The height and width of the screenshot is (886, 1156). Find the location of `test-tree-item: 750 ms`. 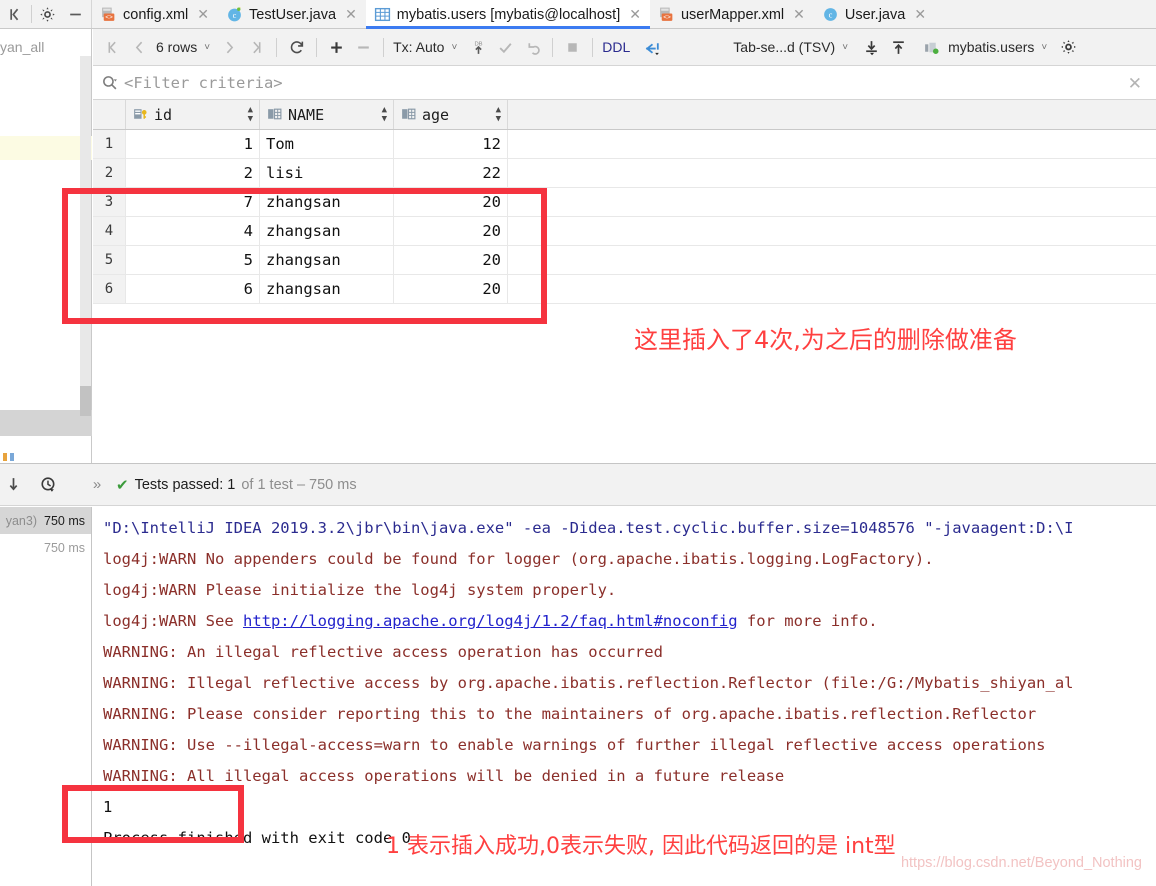

test-tree-item: 750 ms is located at coordinates (45, 547).